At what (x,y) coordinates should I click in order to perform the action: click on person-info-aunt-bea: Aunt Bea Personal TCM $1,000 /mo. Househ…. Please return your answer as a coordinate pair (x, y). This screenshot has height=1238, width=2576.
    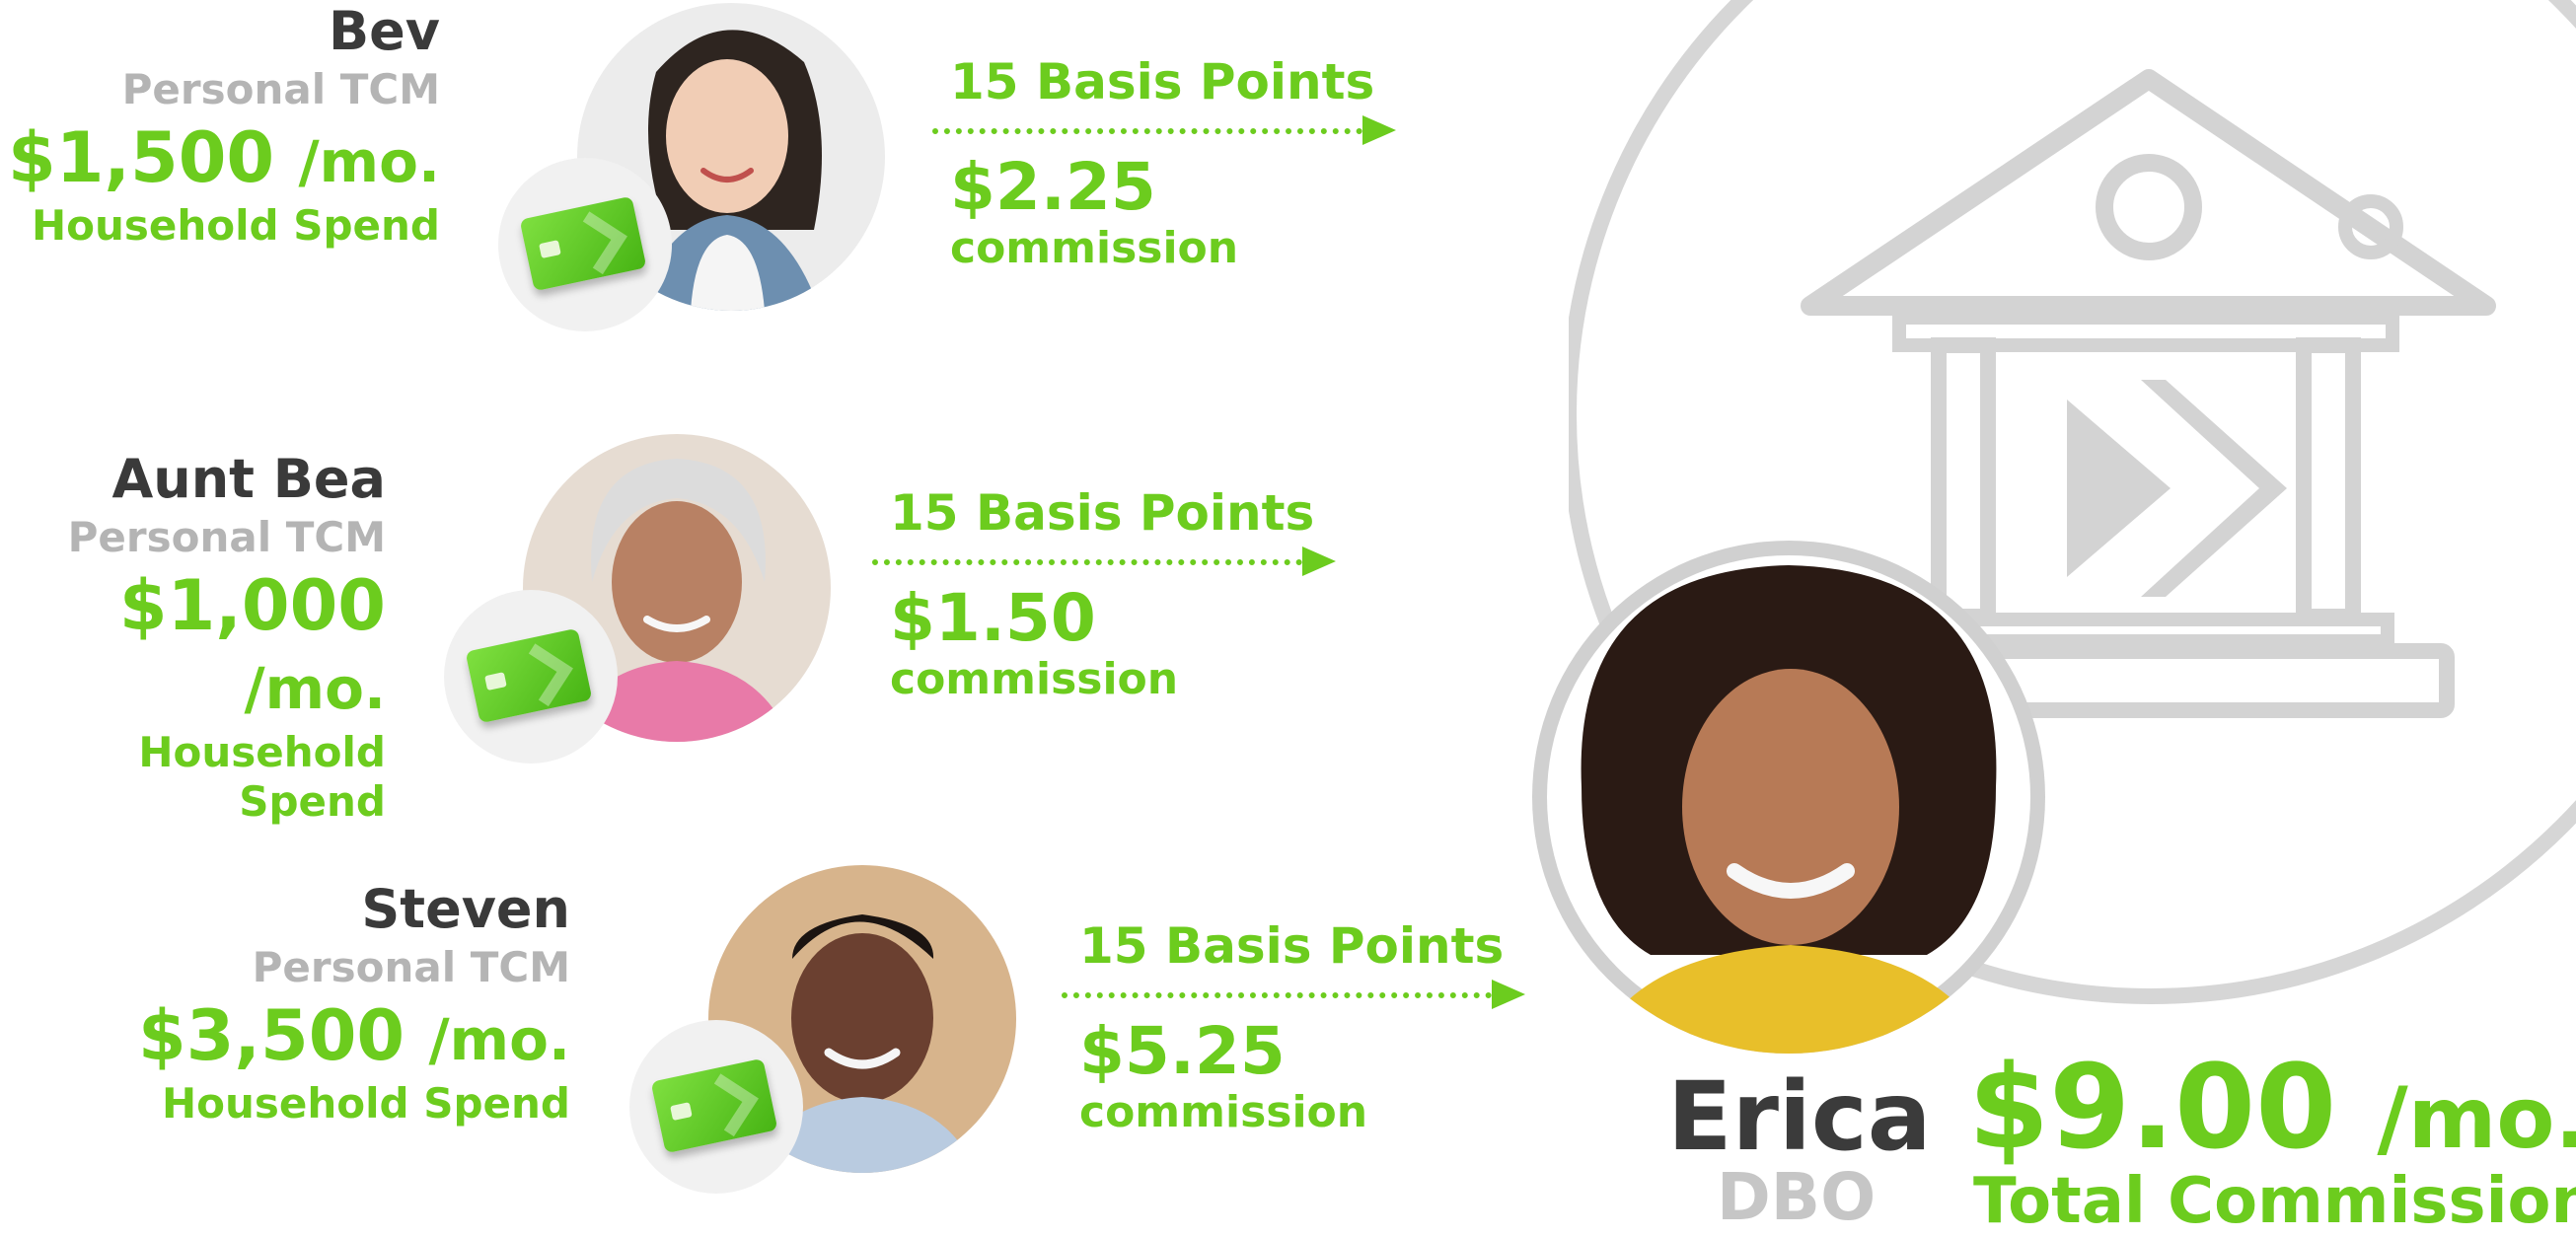
    Looking at the image, I should click on (193, 639).